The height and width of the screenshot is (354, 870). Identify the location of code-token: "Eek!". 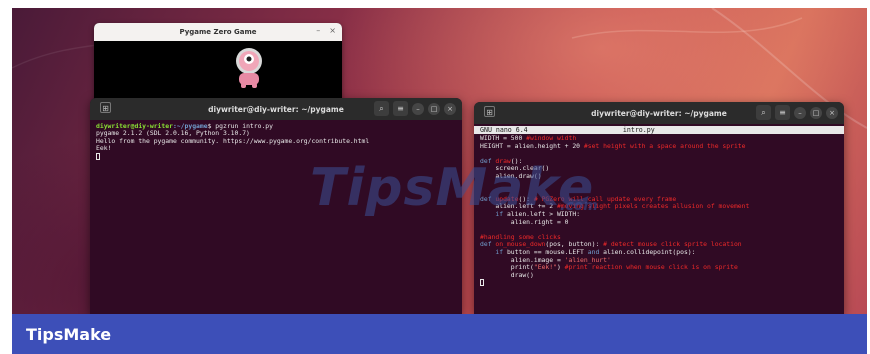
(545, 267).